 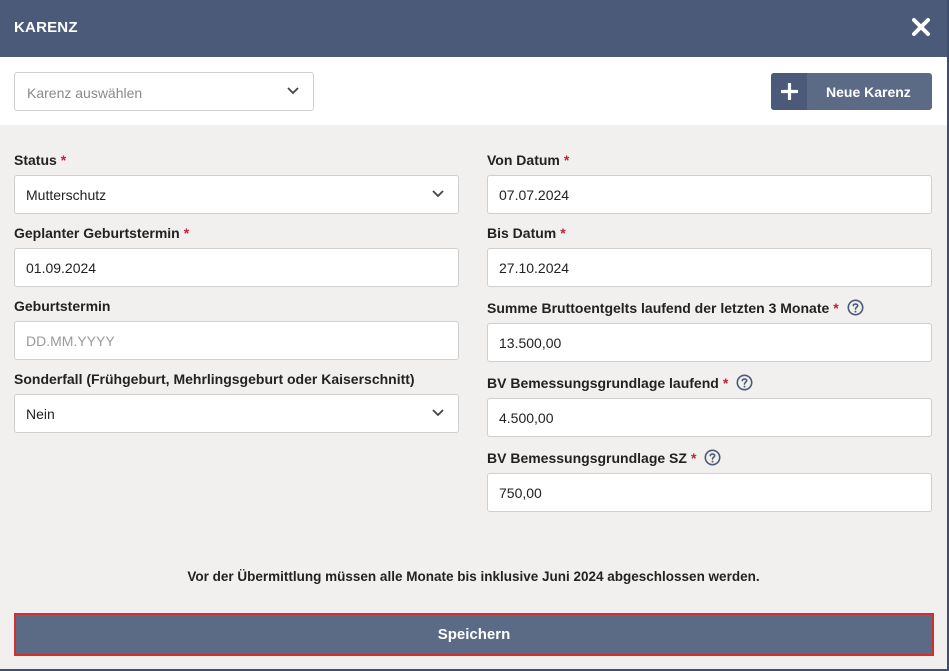 I want to click on bis-datum-label: Bis Datum *, so click(x=526, y=233).